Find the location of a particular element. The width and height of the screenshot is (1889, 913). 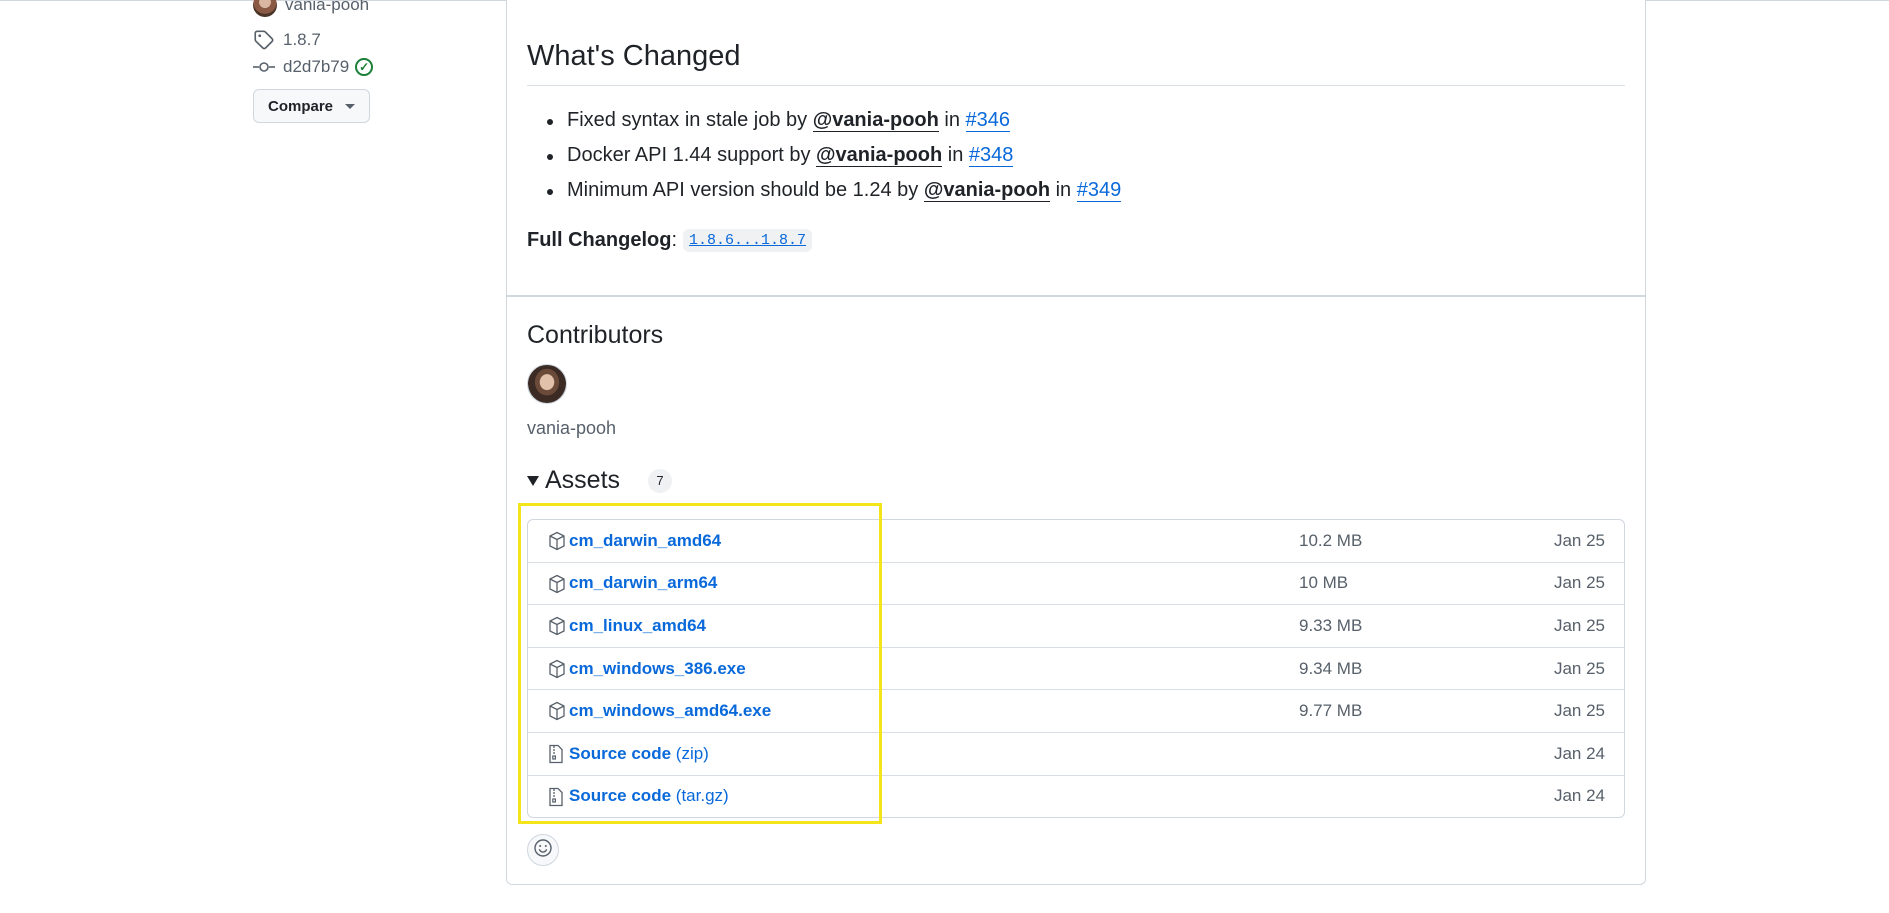

asset-size: 9.77 MB is located at coordinates (1331, 711).